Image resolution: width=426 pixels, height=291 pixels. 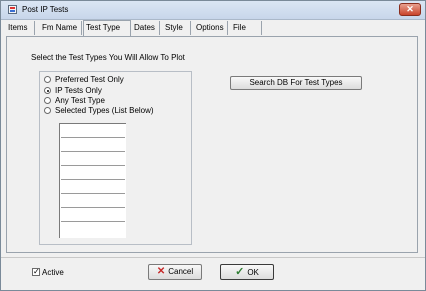 I want to click on checkmark-icon: ✓, so click(x=36, y=271).